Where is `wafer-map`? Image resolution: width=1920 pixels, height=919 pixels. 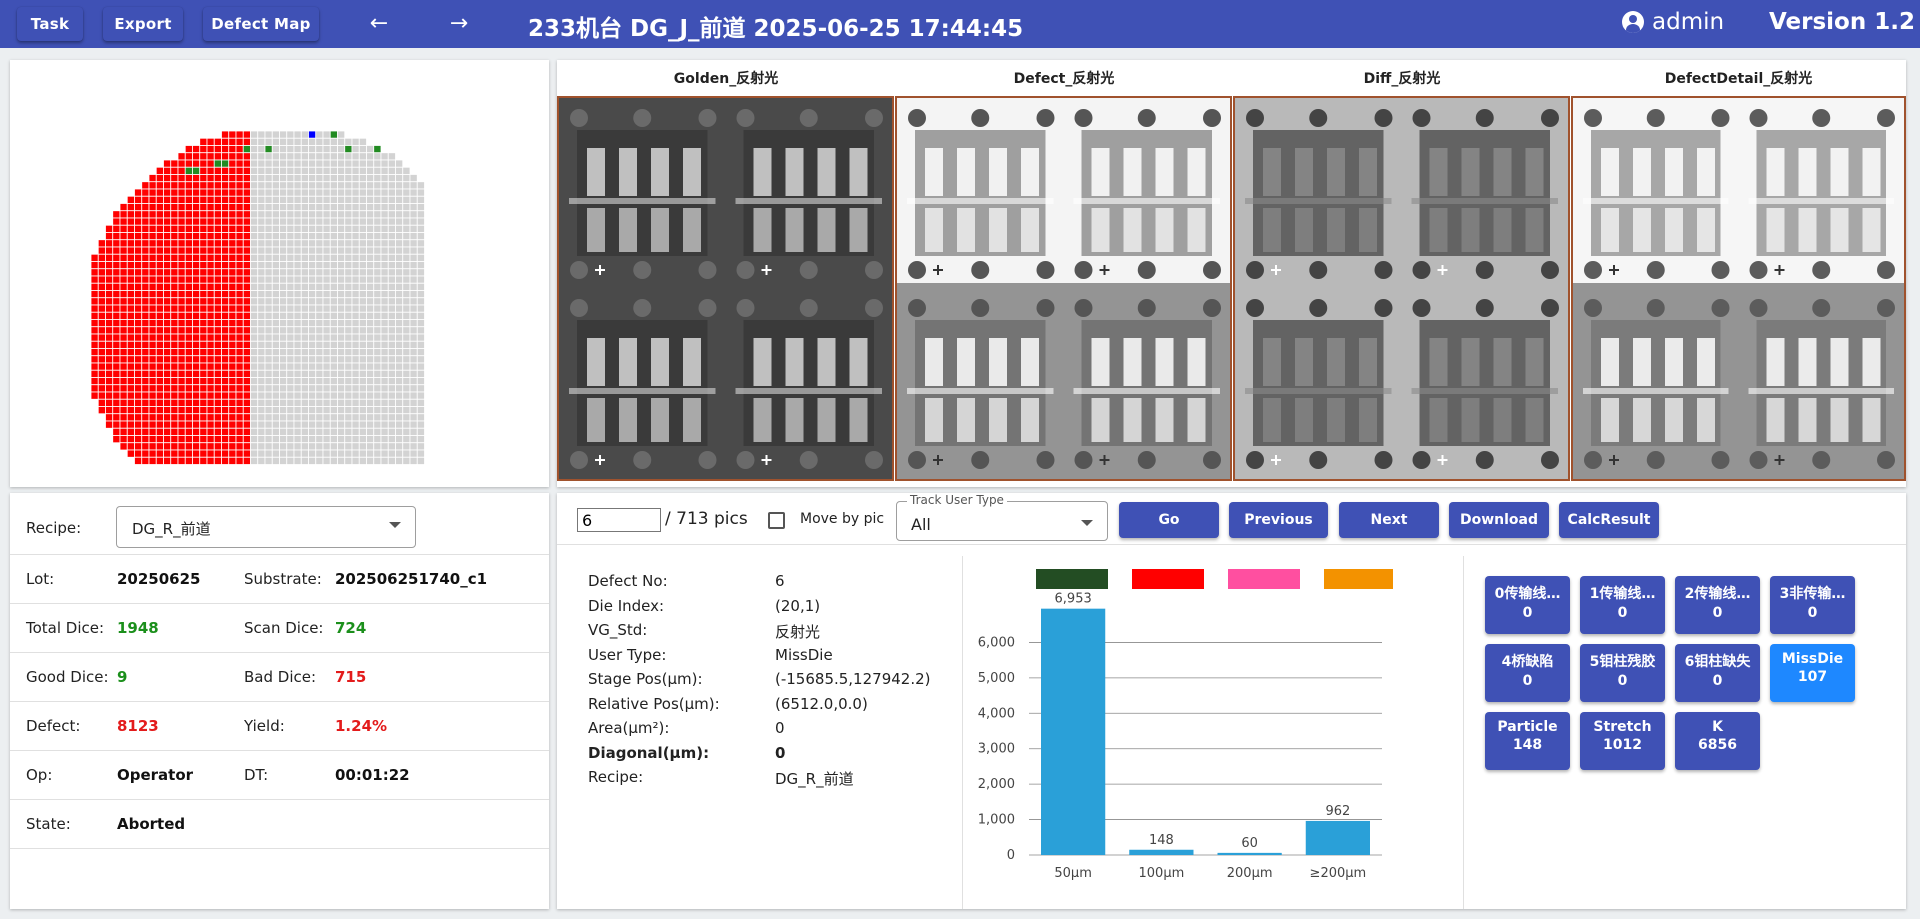 wafer-map is located at coordinates (279, 273).